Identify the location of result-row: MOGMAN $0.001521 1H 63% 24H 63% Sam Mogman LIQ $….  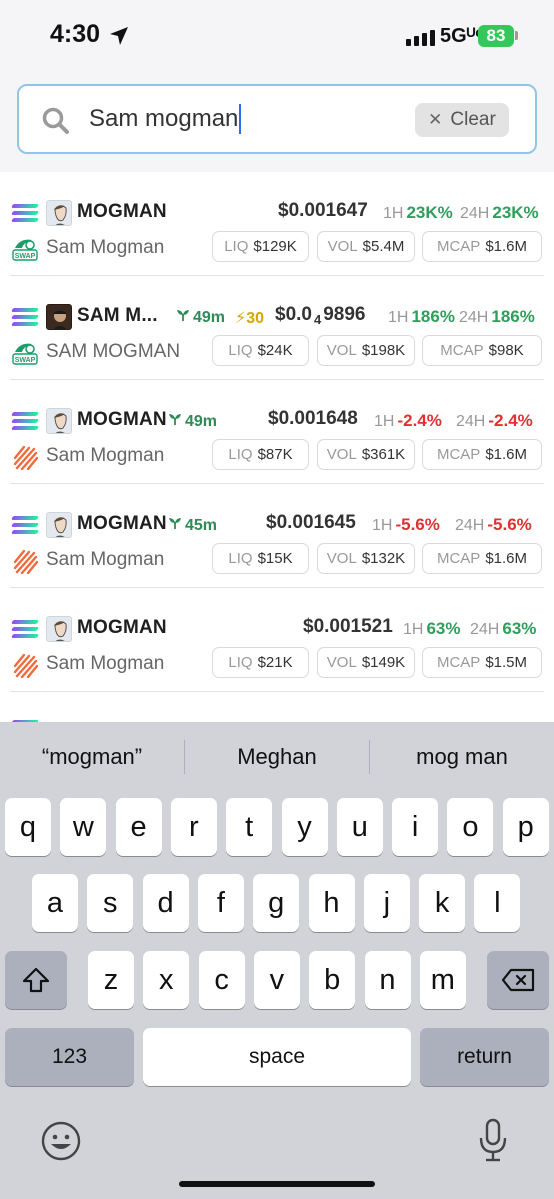
(277, 640).